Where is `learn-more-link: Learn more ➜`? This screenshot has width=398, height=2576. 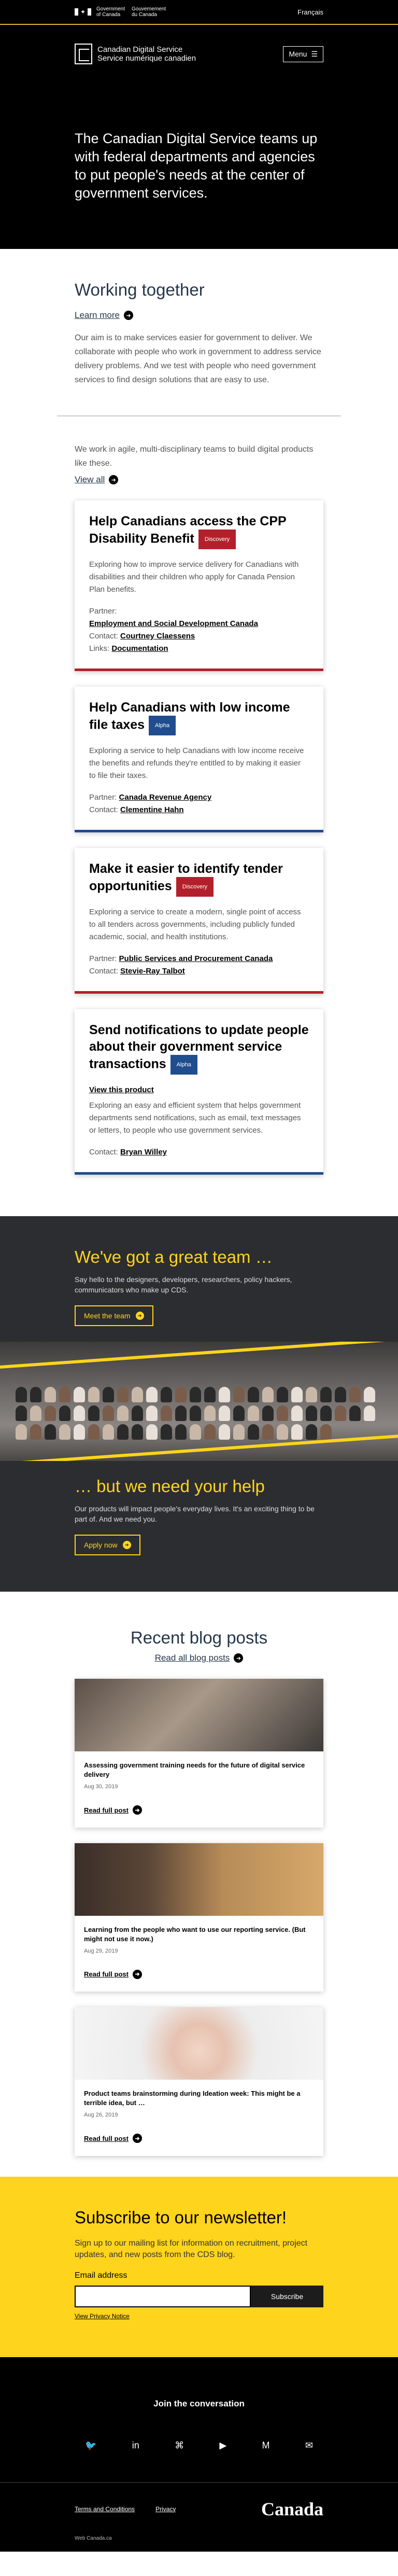 learn-more-link: Learn more ➜ is located at coordinates (104, 315).